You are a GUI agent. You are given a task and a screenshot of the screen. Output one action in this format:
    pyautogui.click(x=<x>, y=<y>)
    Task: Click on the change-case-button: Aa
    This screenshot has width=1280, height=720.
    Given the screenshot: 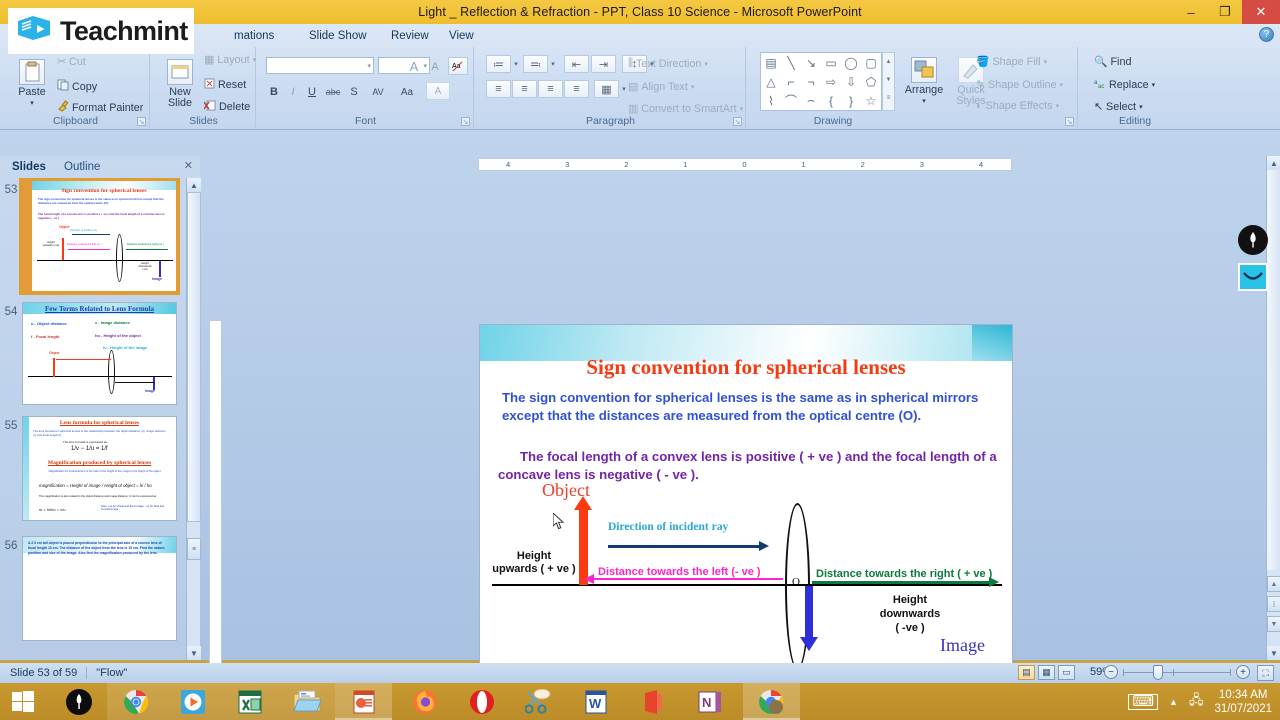 What is the action you would take?
    pyautogui.click(x=407, y=92)
    